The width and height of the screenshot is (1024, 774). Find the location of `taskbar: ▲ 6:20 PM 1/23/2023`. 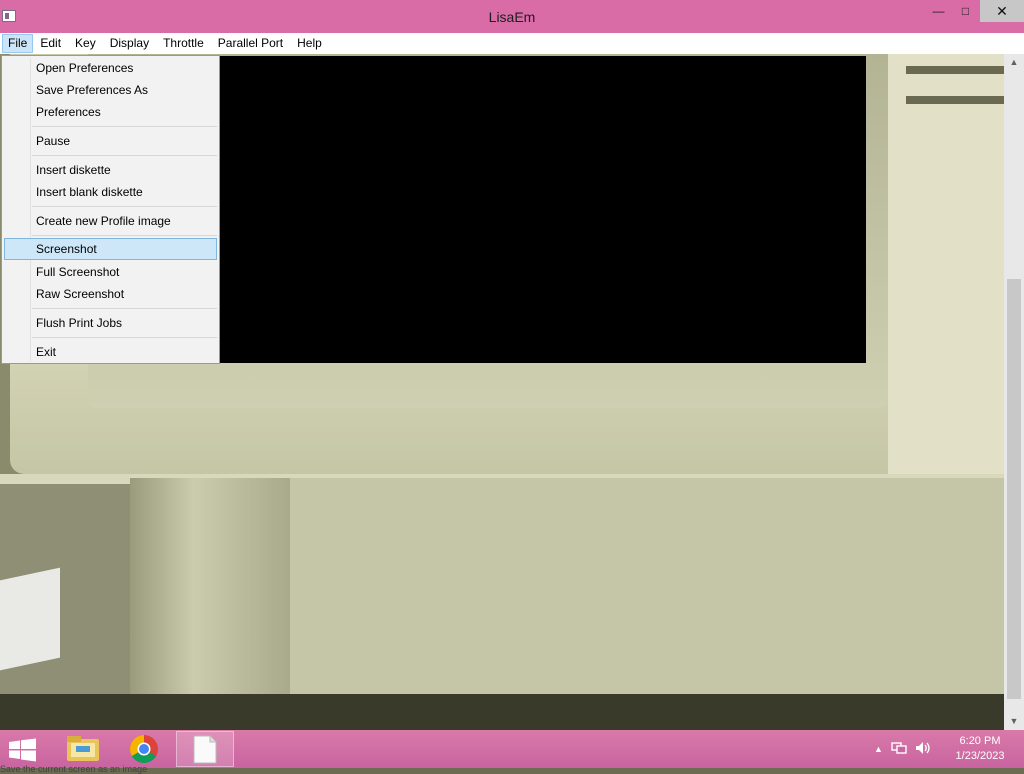

taskbar: ▲ 6:20 PM 1/23/2023 is located at coordinates (512, 749).